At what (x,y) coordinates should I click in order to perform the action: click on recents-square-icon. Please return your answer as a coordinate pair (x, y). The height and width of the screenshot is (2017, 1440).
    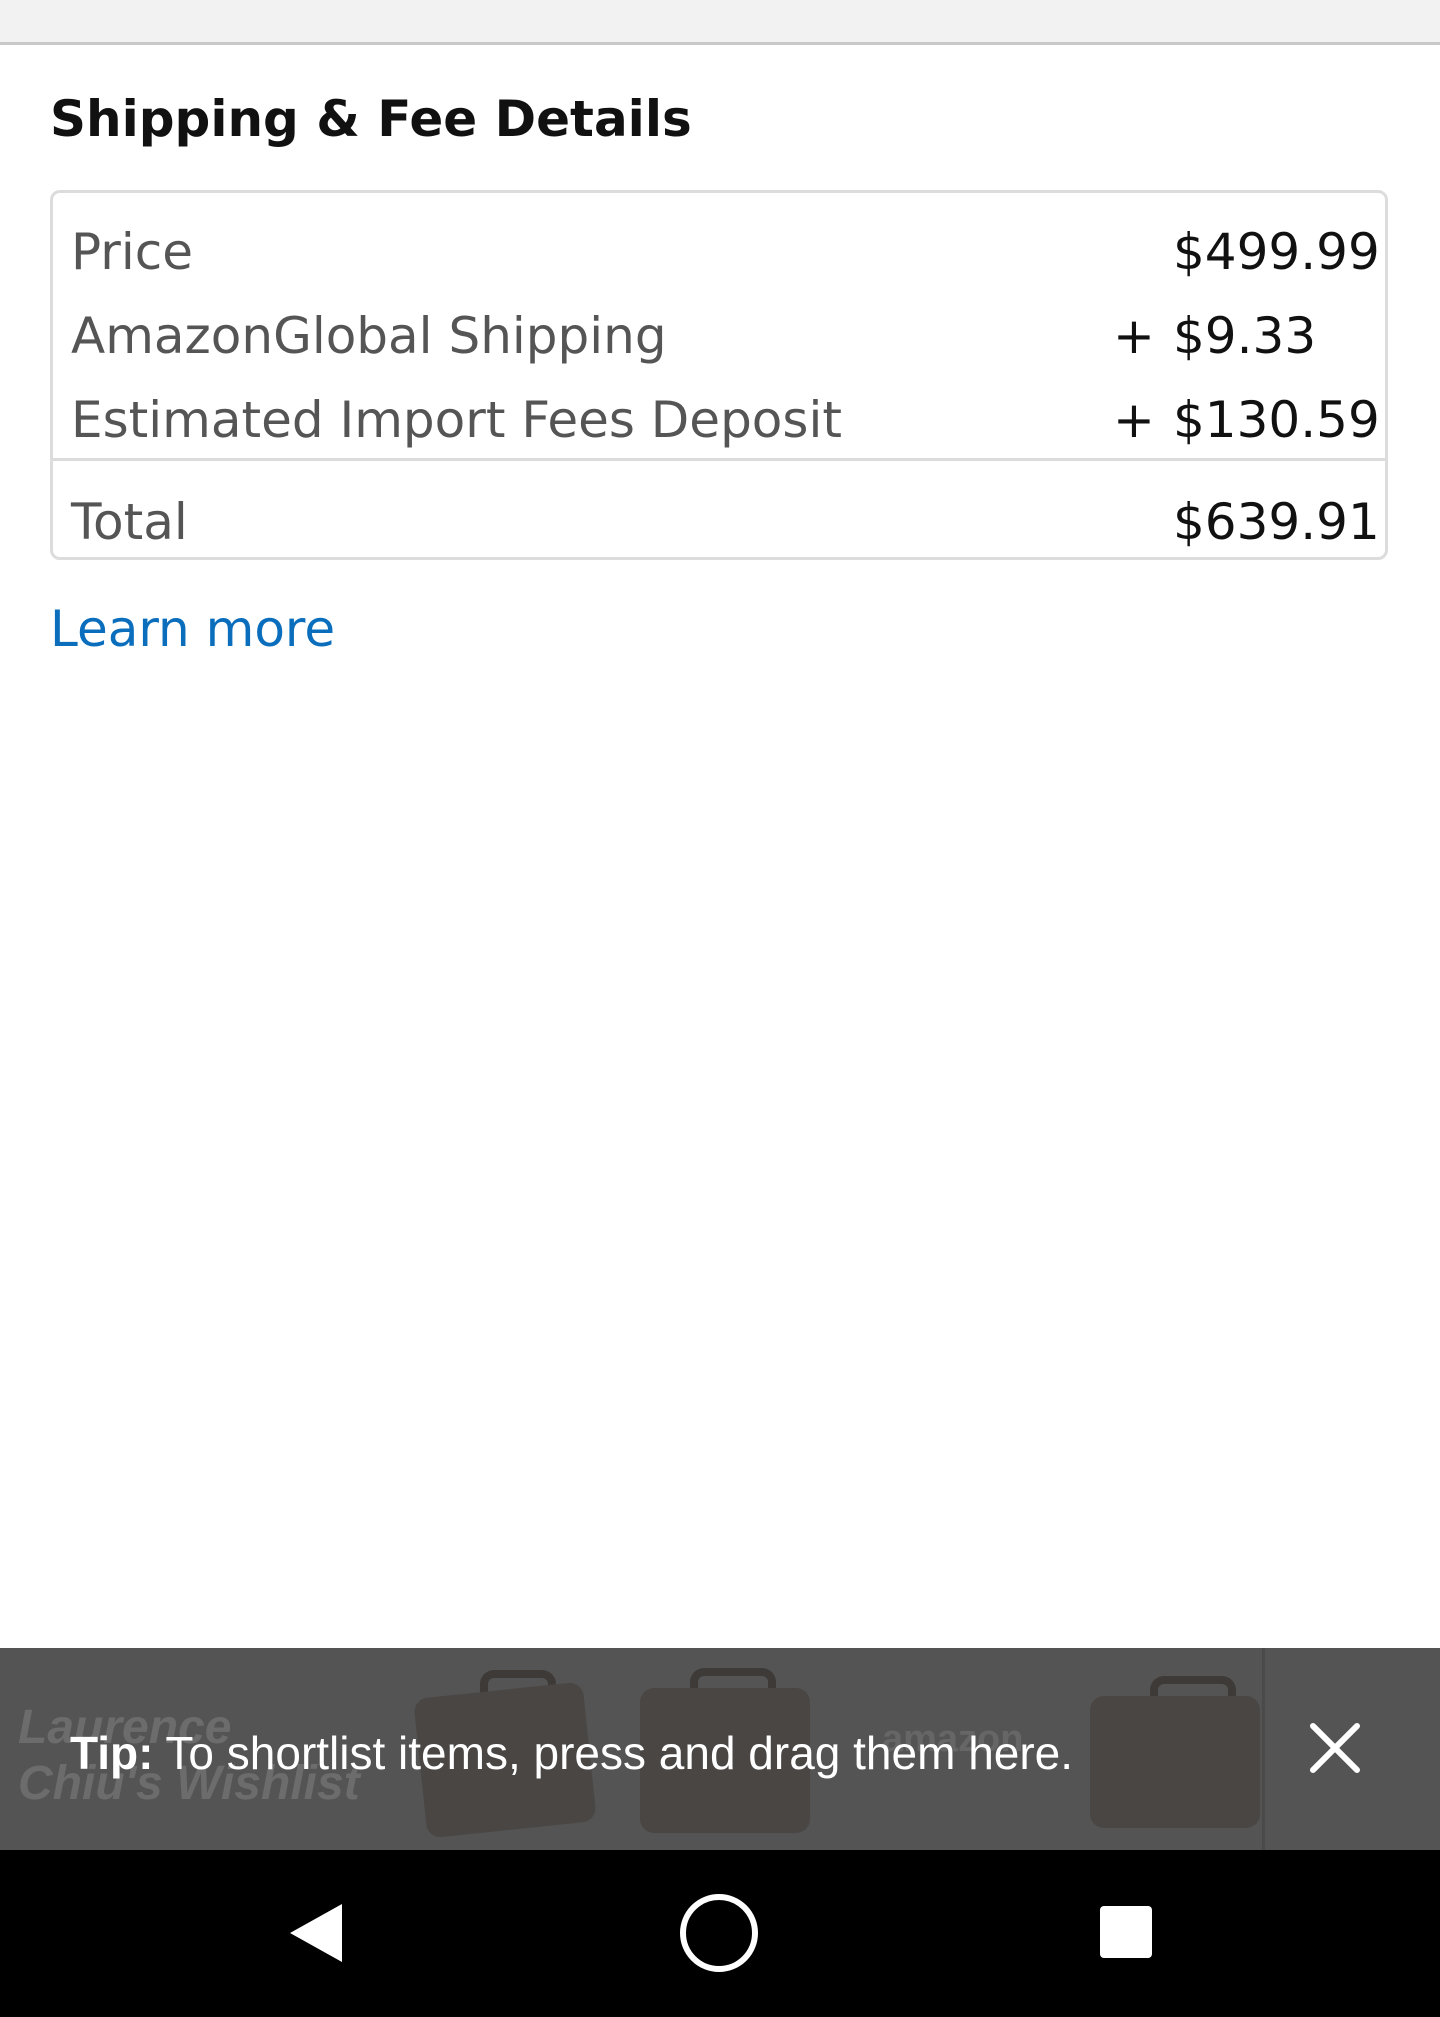
    Looking at the image, I should click on (1126, 1932).